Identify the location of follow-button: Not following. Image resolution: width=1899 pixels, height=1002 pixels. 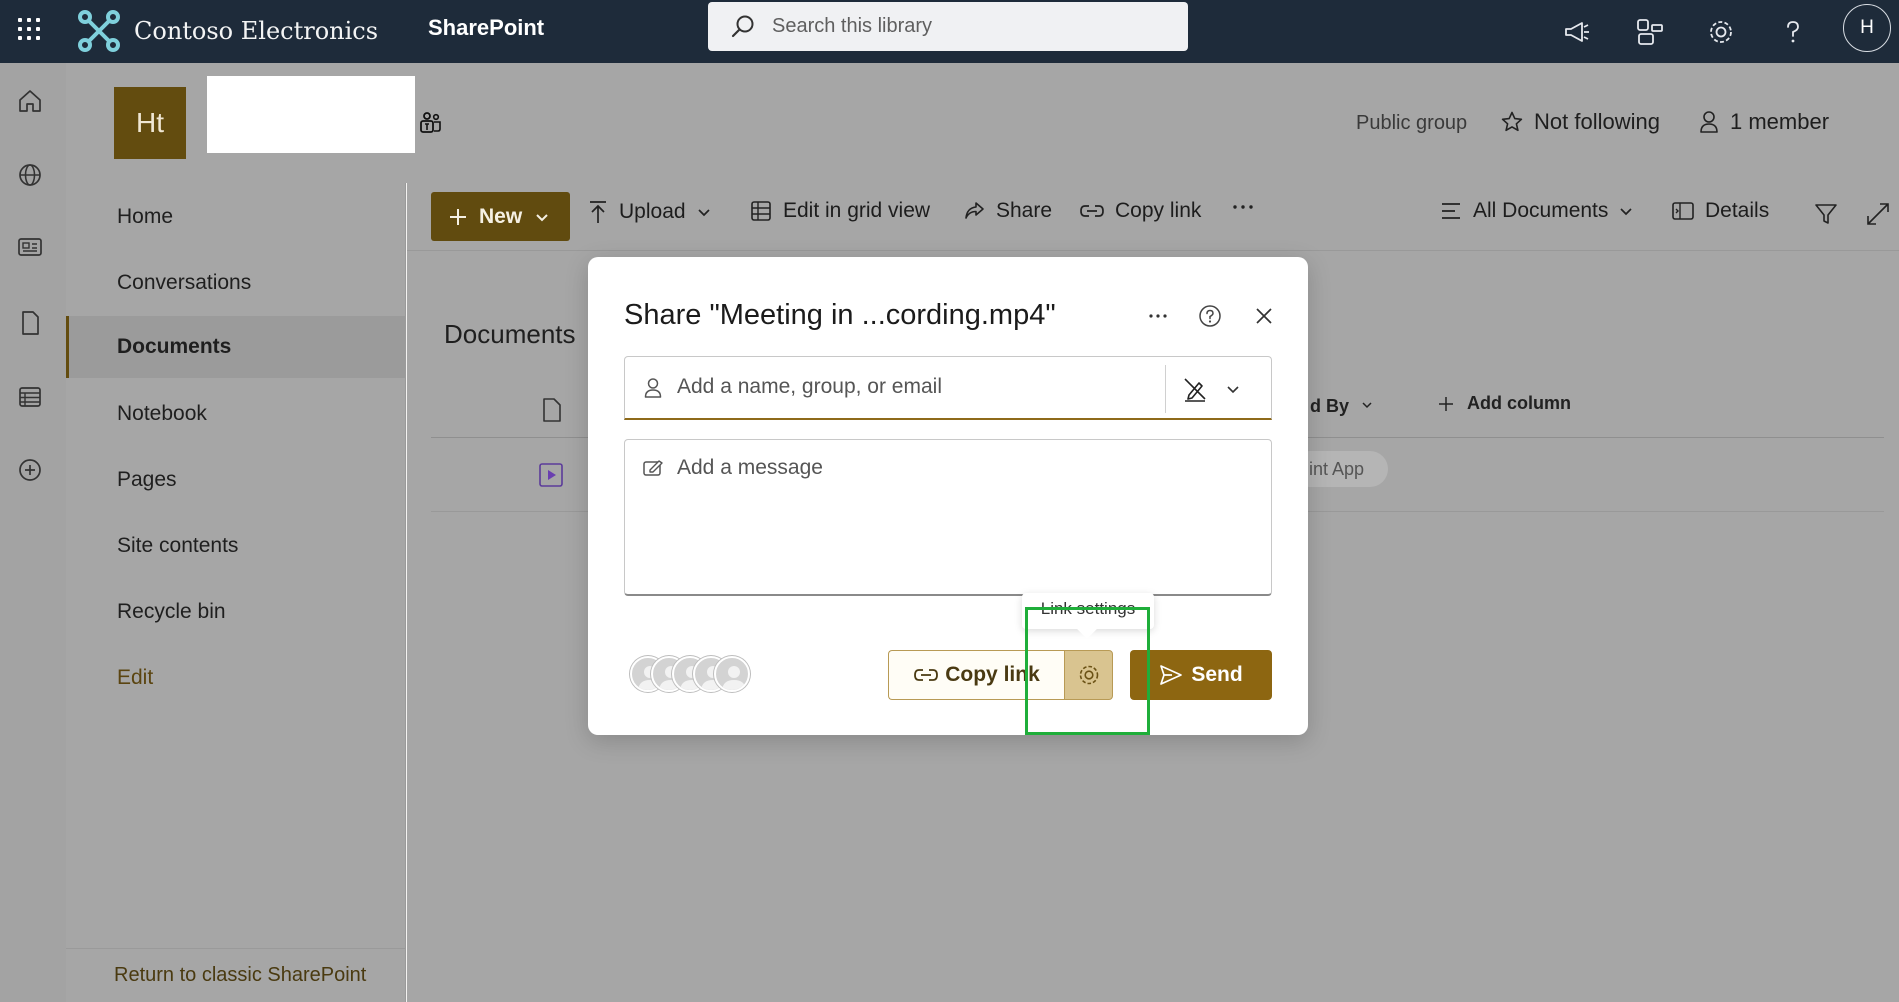
(1580, 122).